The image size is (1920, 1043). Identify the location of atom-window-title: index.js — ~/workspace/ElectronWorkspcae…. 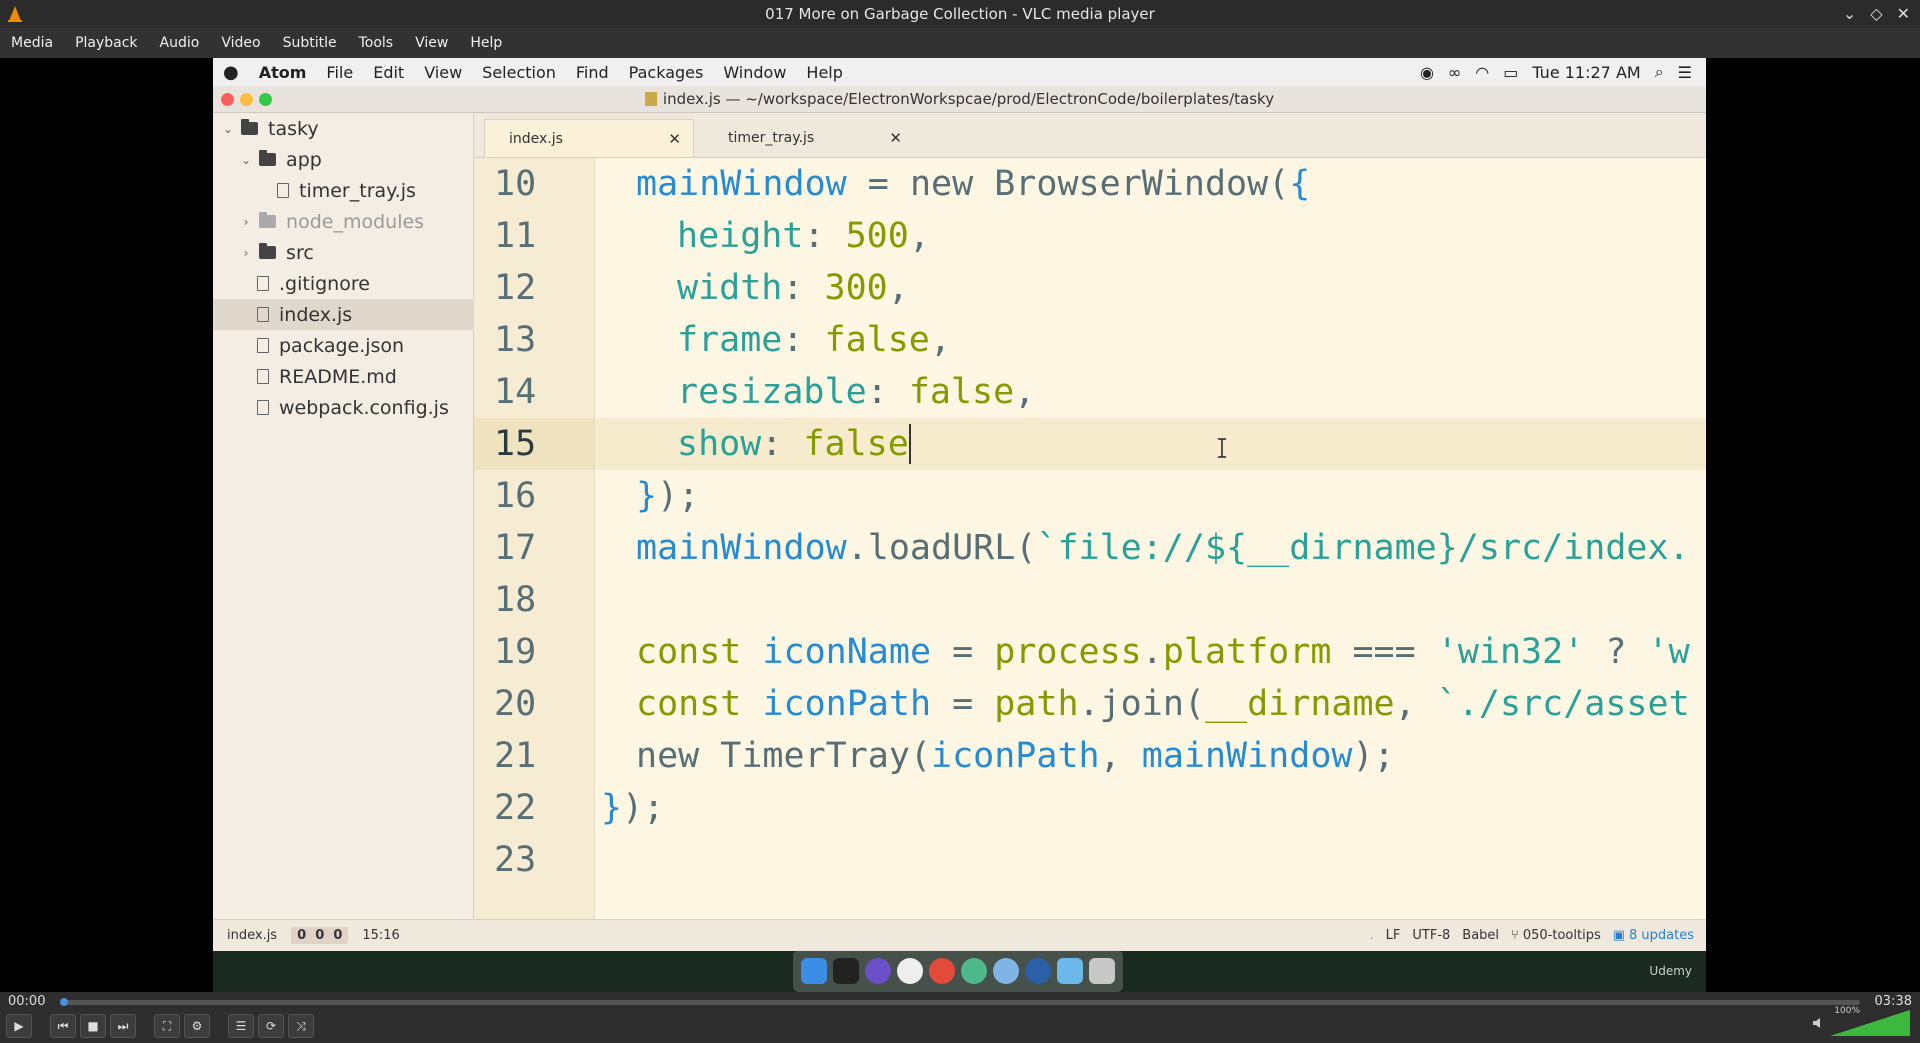
(968, 99).